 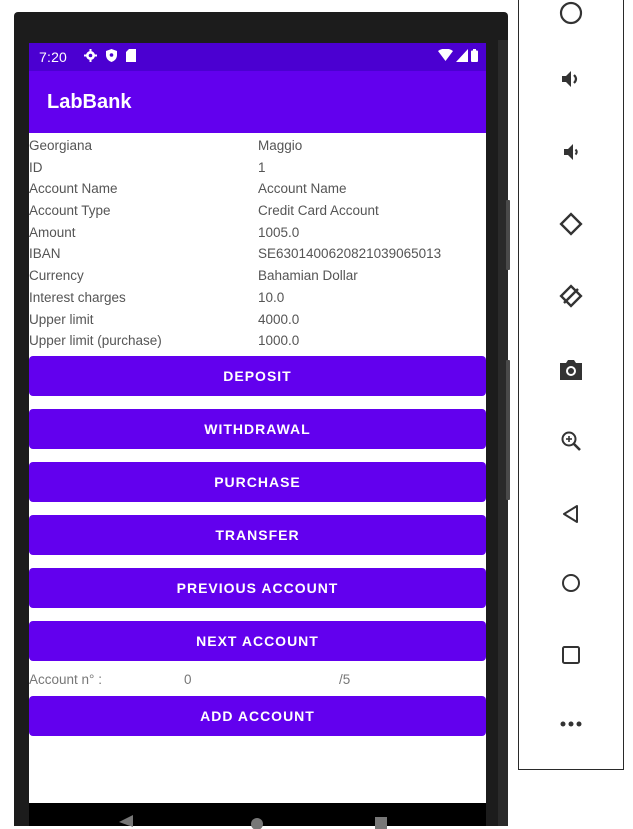 What do you see at coordinates (111, 55) in the screenshot?
I see `shield-icon` at bounding box center [111, 55].